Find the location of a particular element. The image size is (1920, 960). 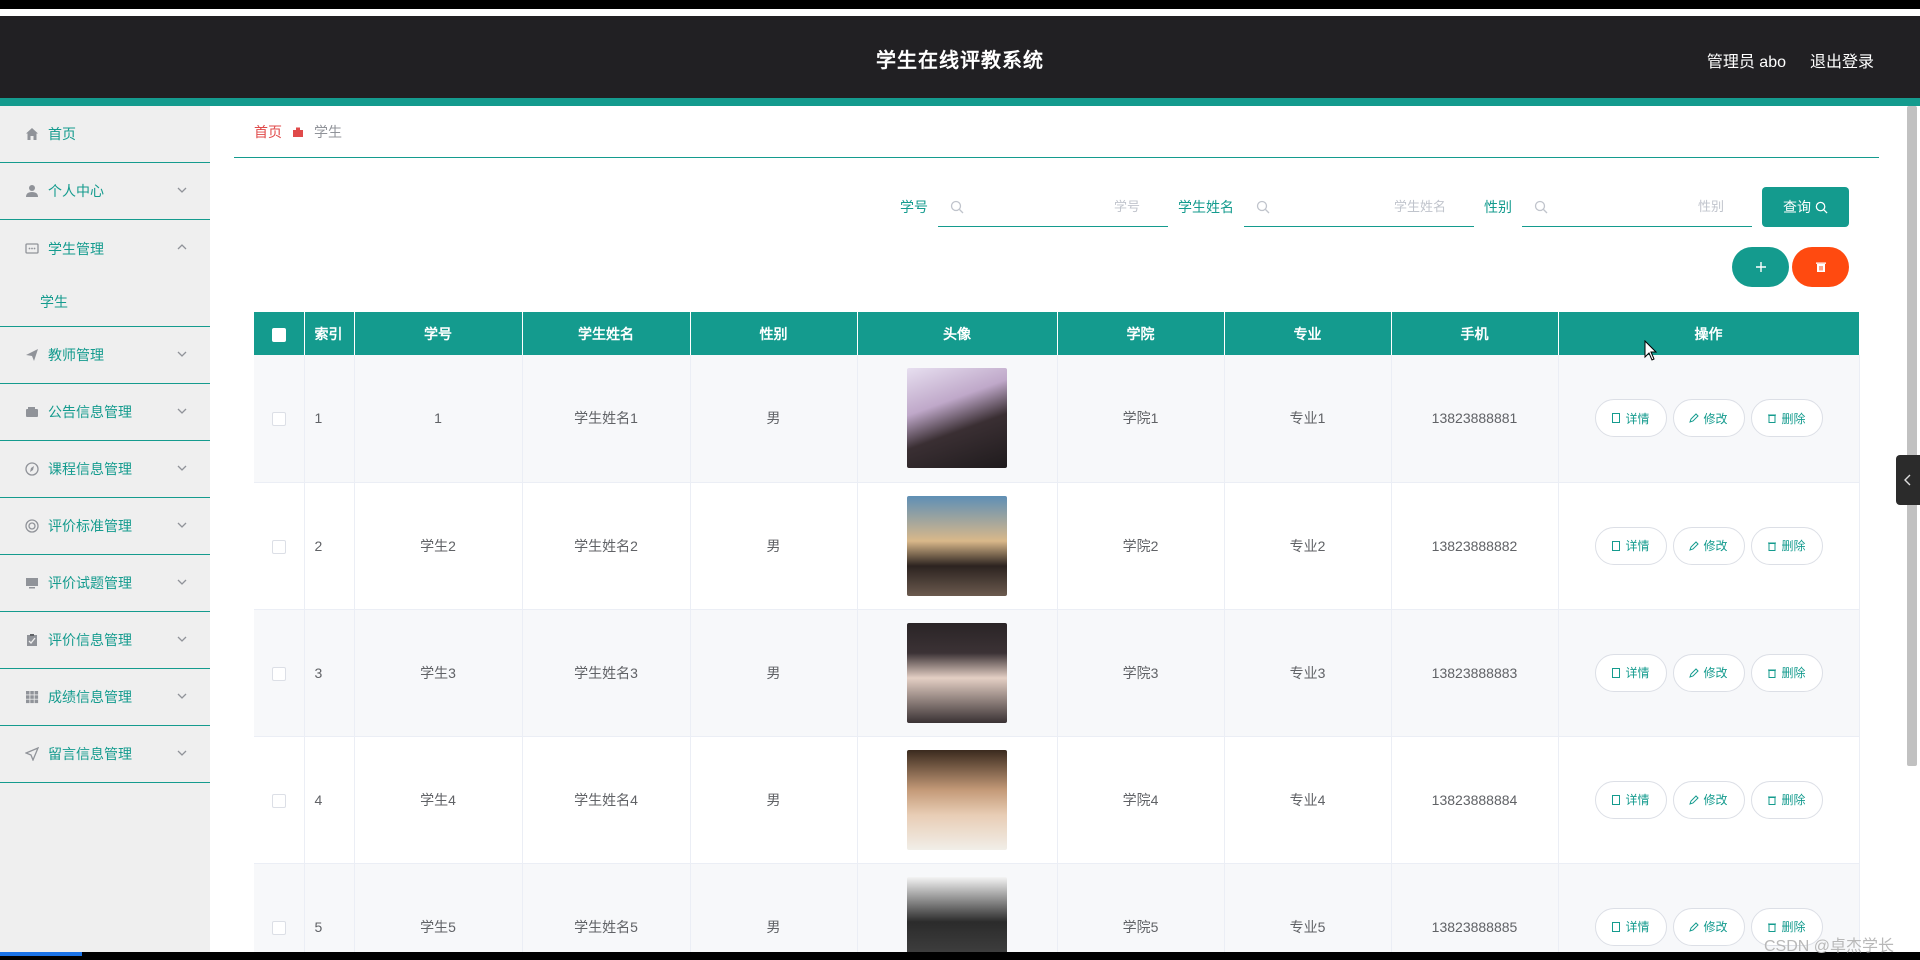

cell-major: 专业3 is located at coordinates (1308, 673).